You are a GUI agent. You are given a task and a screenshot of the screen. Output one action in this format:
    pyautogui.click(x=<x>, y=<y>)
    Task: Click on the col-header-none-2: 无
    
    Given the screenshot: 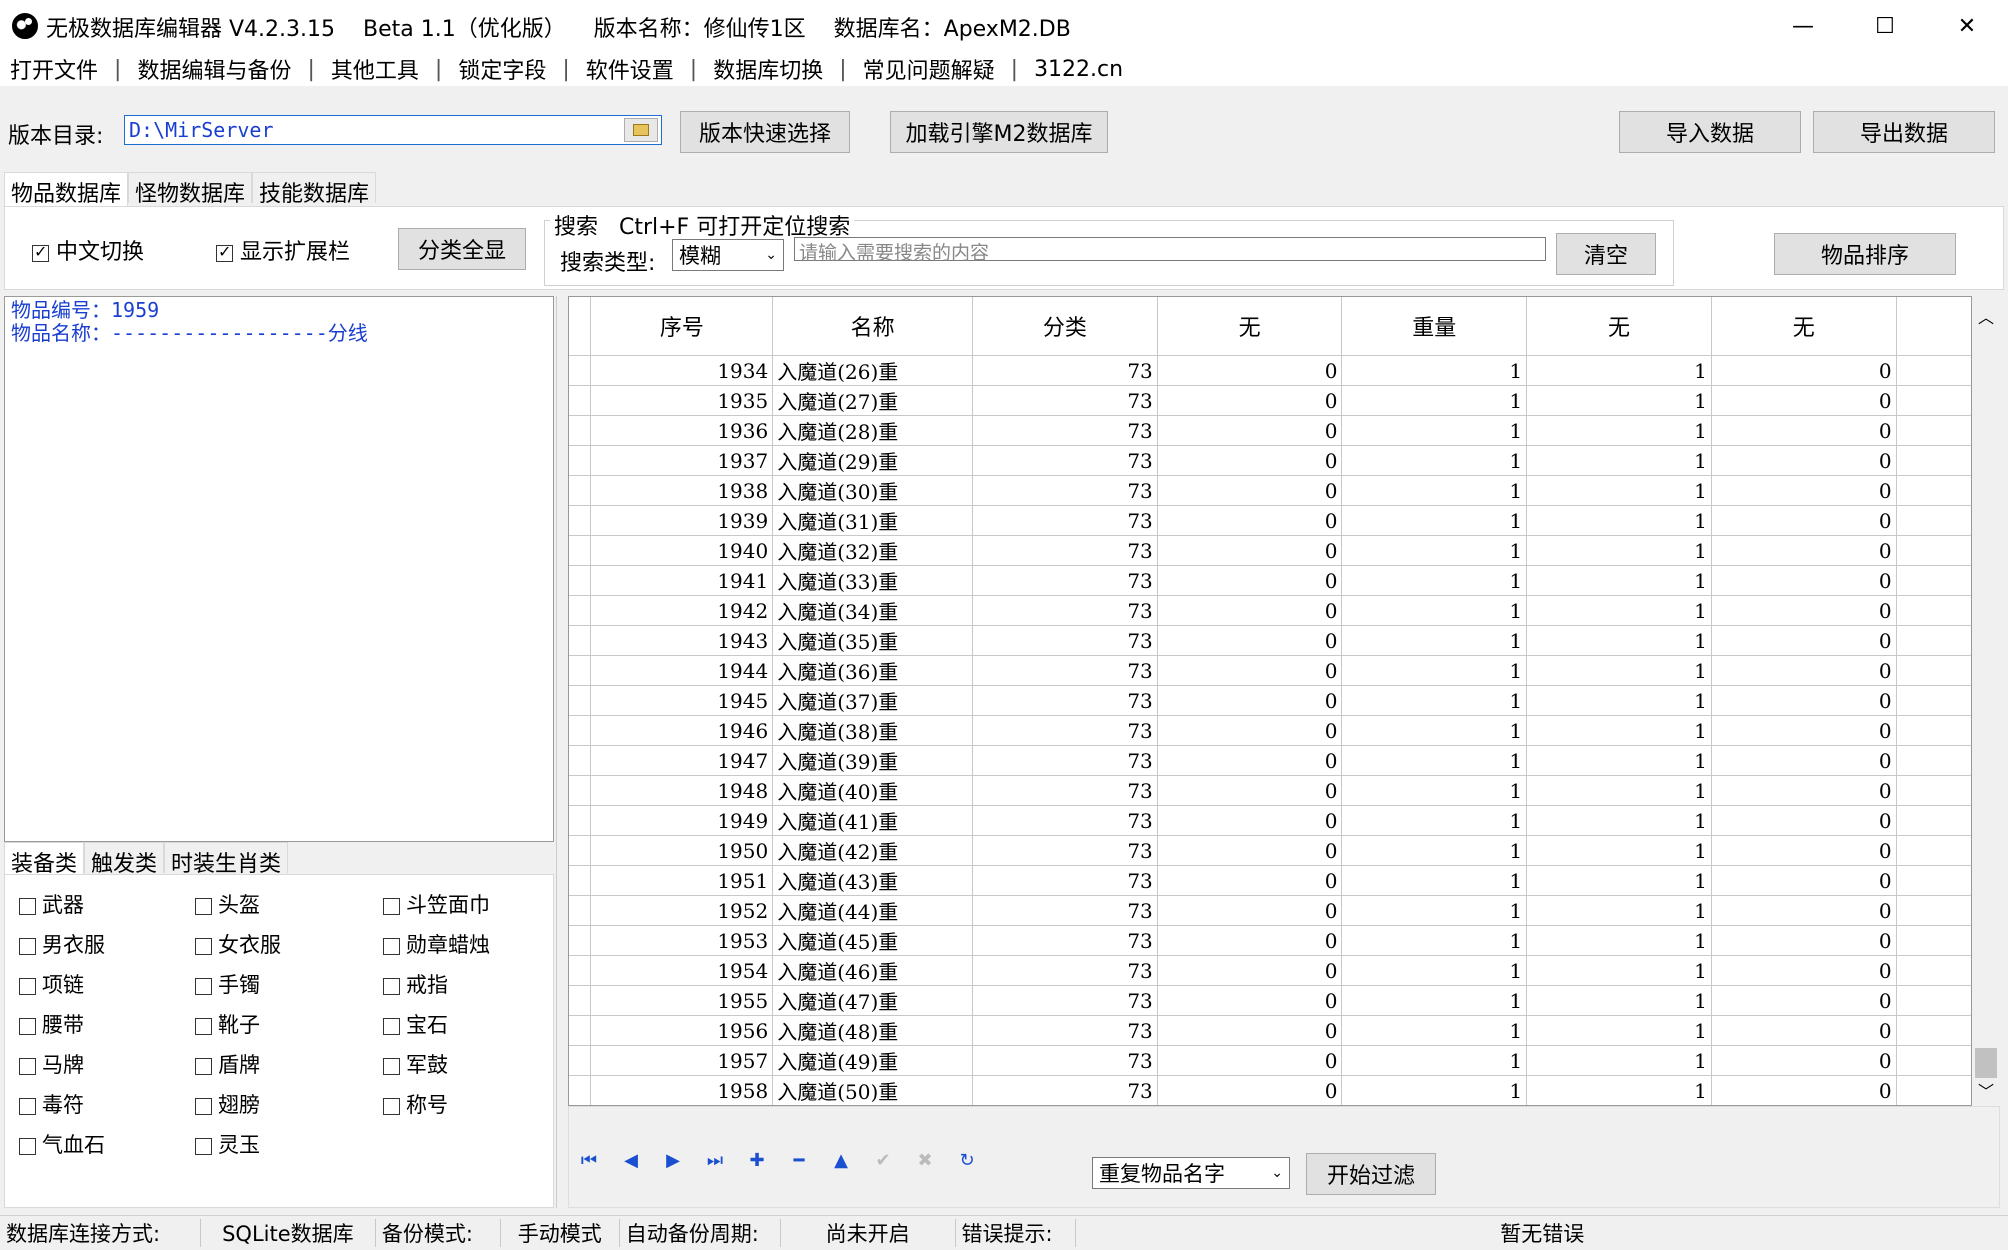 What is the action you would take?
    pyautogui.click(x=1619, y=326)
    